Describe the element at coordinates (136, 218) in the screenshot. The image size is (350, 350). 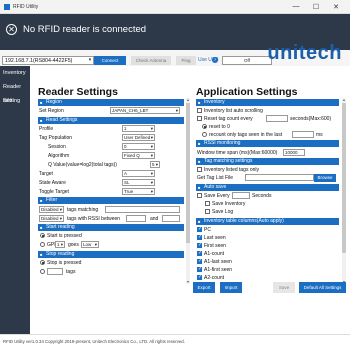
I see `rssi-min-input` at that location.